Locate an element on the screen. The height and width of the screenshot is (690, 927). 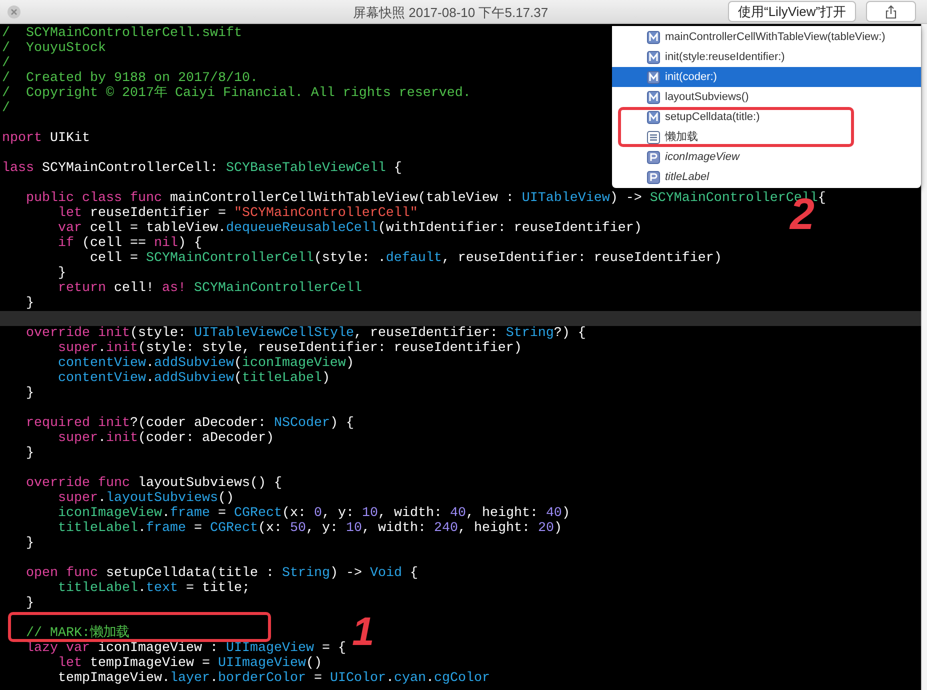
code-line: contentView.addSubview(titleLabel) is located at coordinates (193, 378).